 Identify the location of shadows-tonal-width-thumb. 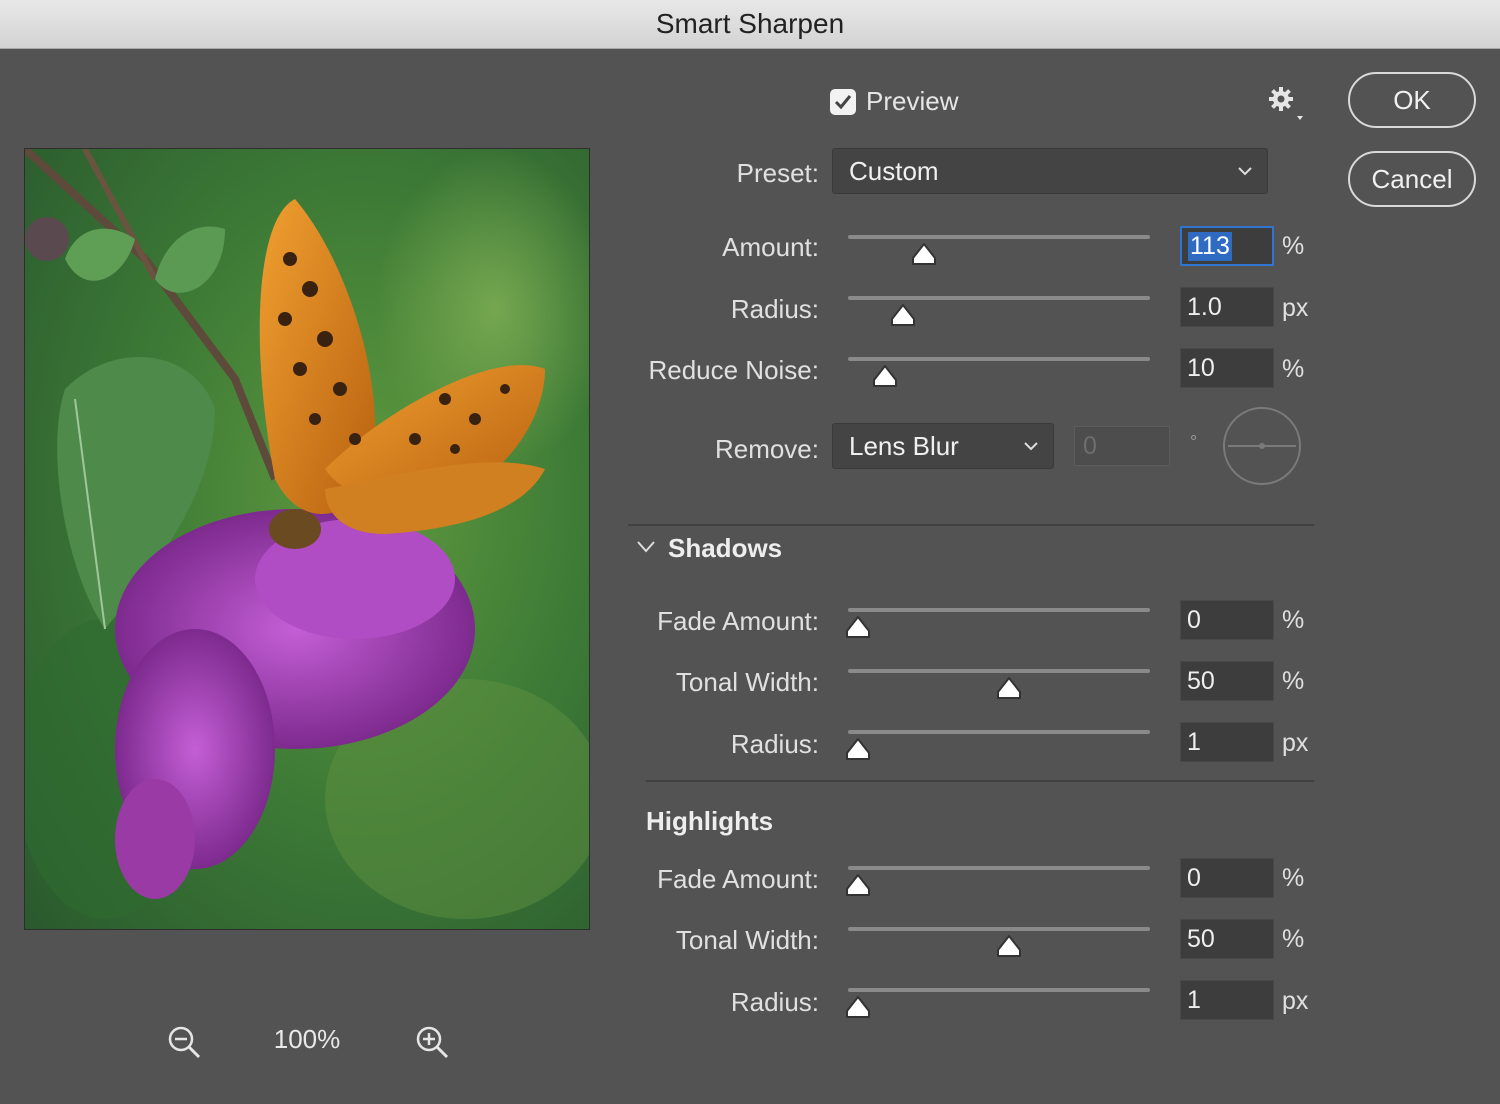
(1009, 688).